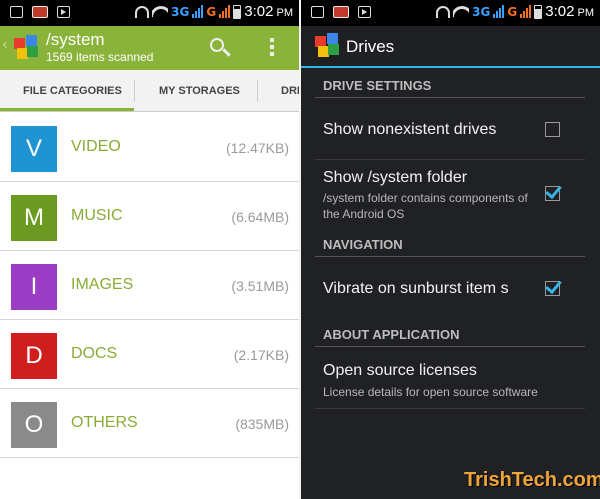 This screenshot has height=499, width=600. I want to click on pref-open-source-licenses: Open source licenses, so click(400, 371).